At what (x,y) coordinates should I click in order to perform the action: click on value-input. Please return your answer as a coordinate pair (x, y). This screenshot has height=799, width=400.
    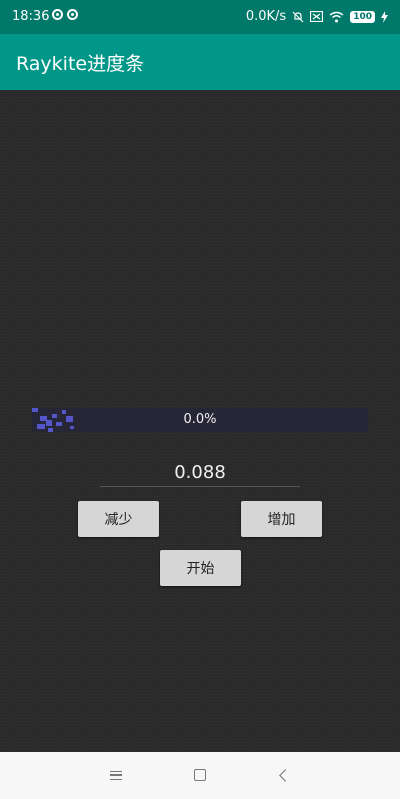
    Looking at the image, I should click on (200, 472).